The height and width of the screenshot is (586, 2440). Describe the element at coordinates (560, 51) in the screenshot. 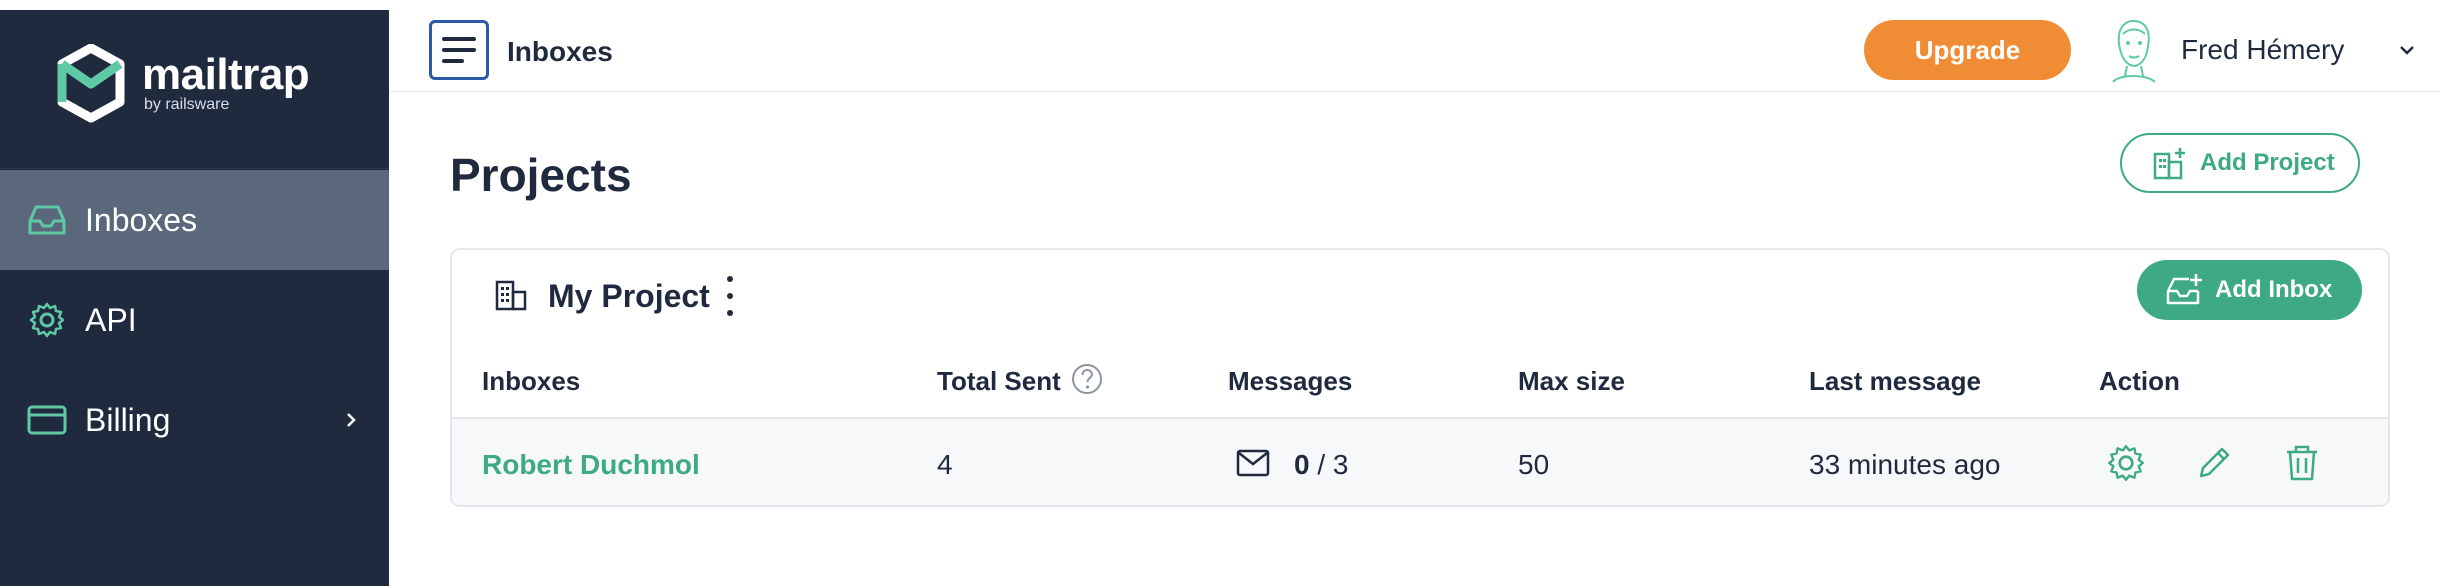

I see `header-title: Inboxes` at that location.